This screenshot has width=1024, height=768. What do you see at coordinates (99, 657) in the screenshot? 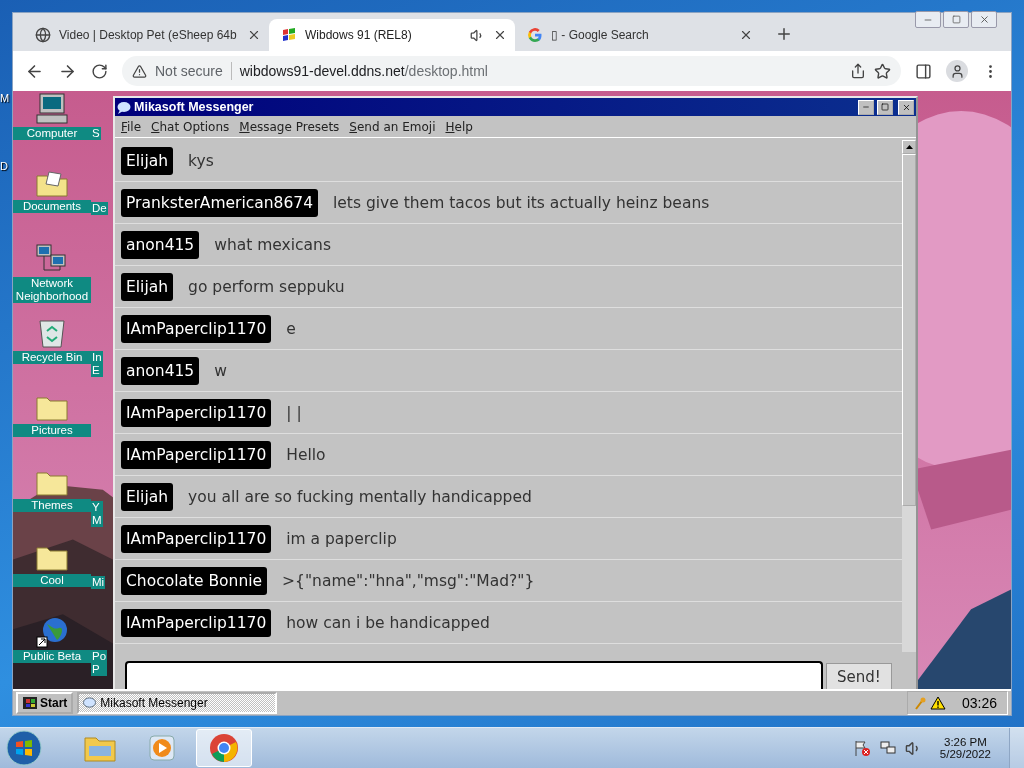
I see `icon-label: Po` at bounding box center [99, 657].